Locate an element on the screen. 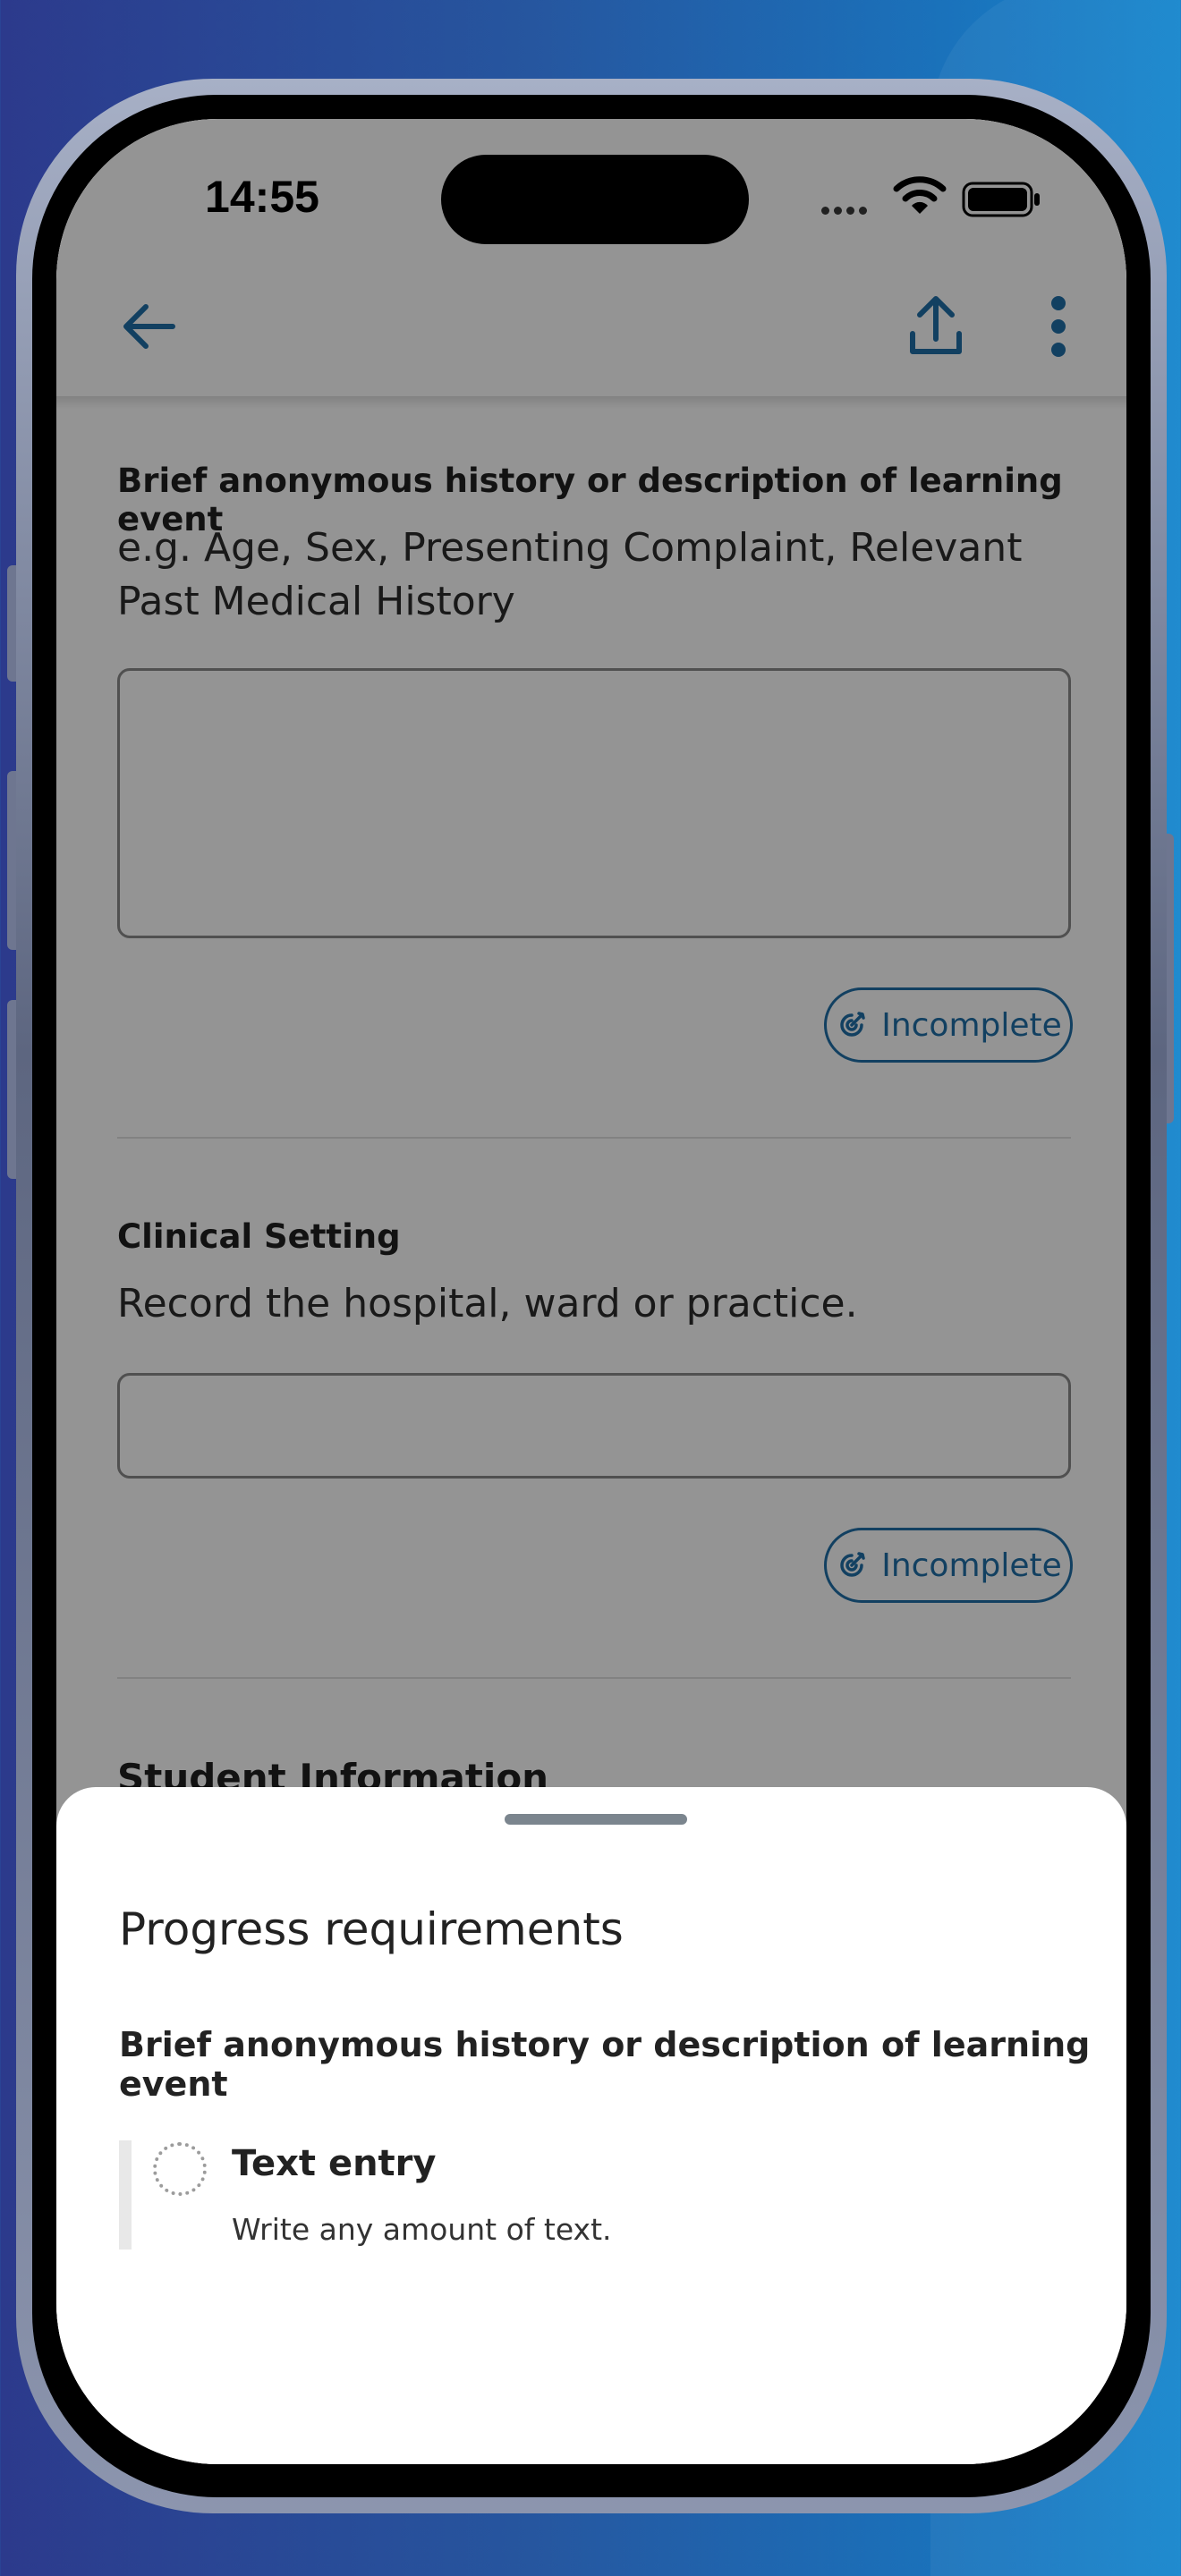 Image resolution: width=1181 pixels, height=2576 pixels. incomplete-circle-icon is located at coordinates (180, 2169).